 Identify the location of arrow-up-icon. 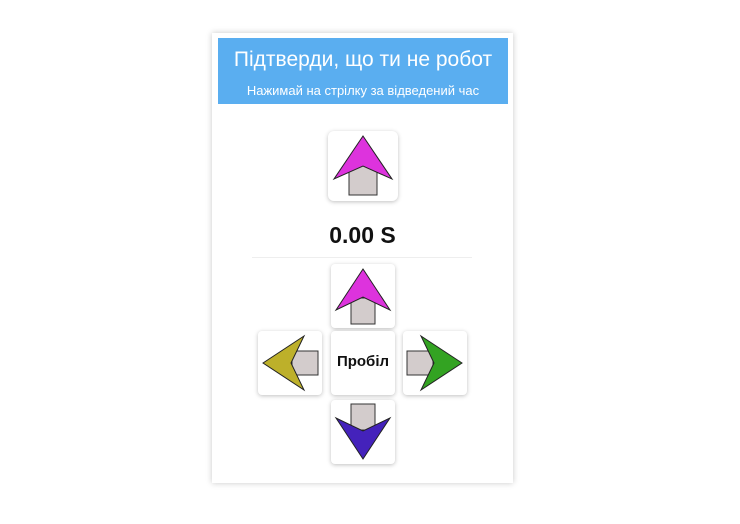
(363, 296).